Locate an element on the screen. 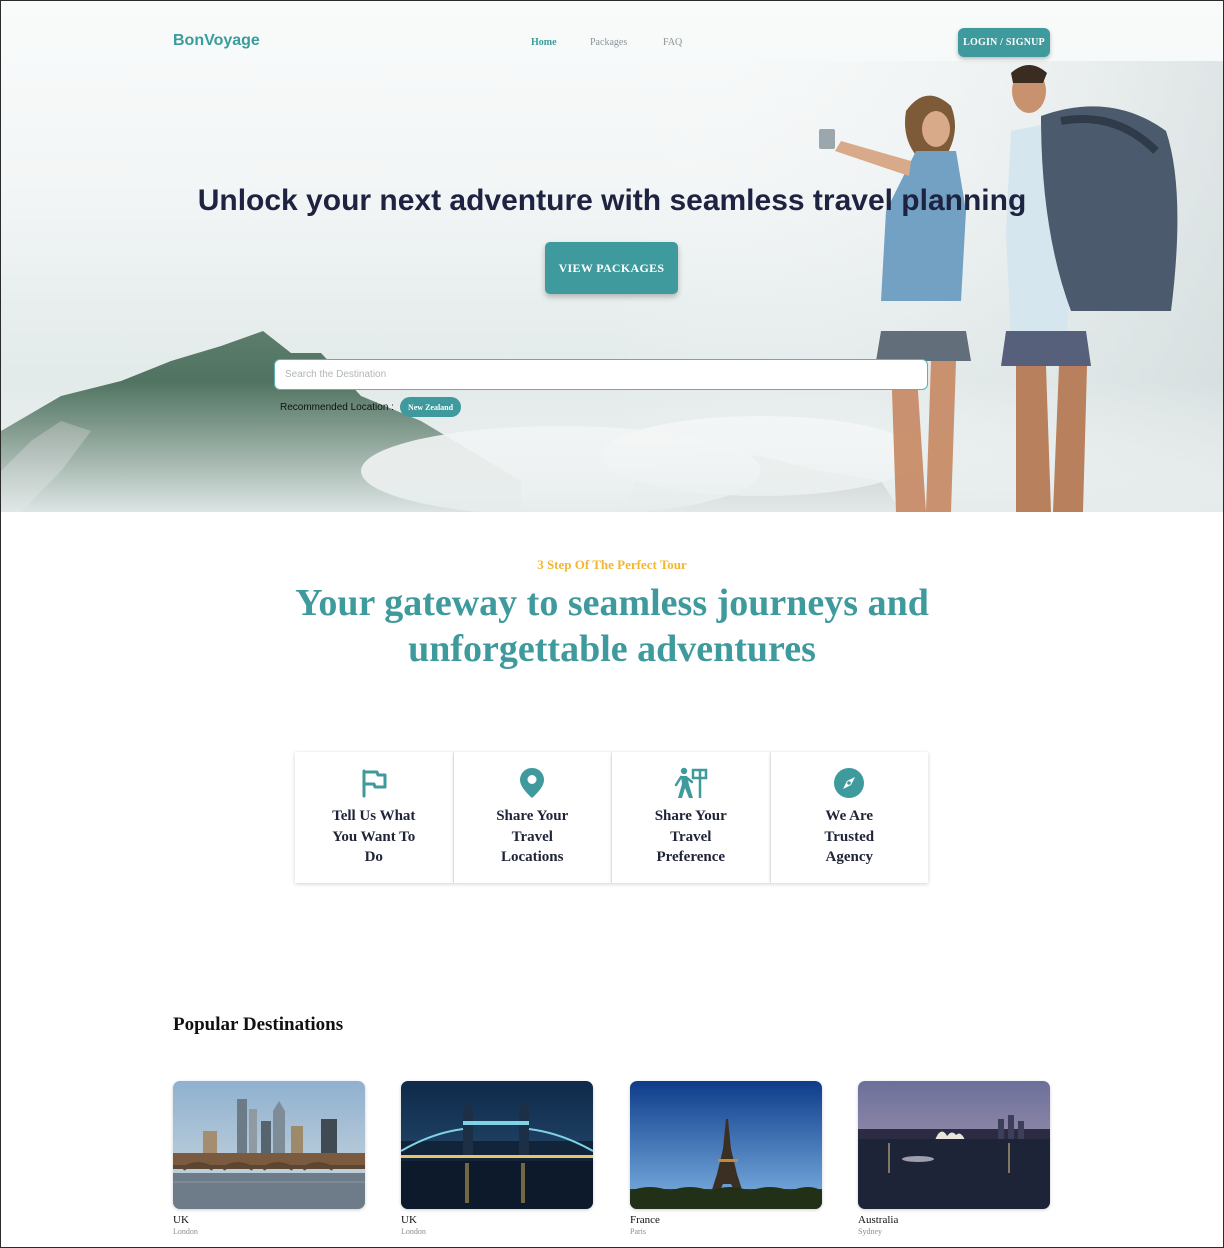 Image resolution: width=1224 pixels, height=1248 pixels. destination-image-eiffel-tower is located at coordinates (726, 1145).